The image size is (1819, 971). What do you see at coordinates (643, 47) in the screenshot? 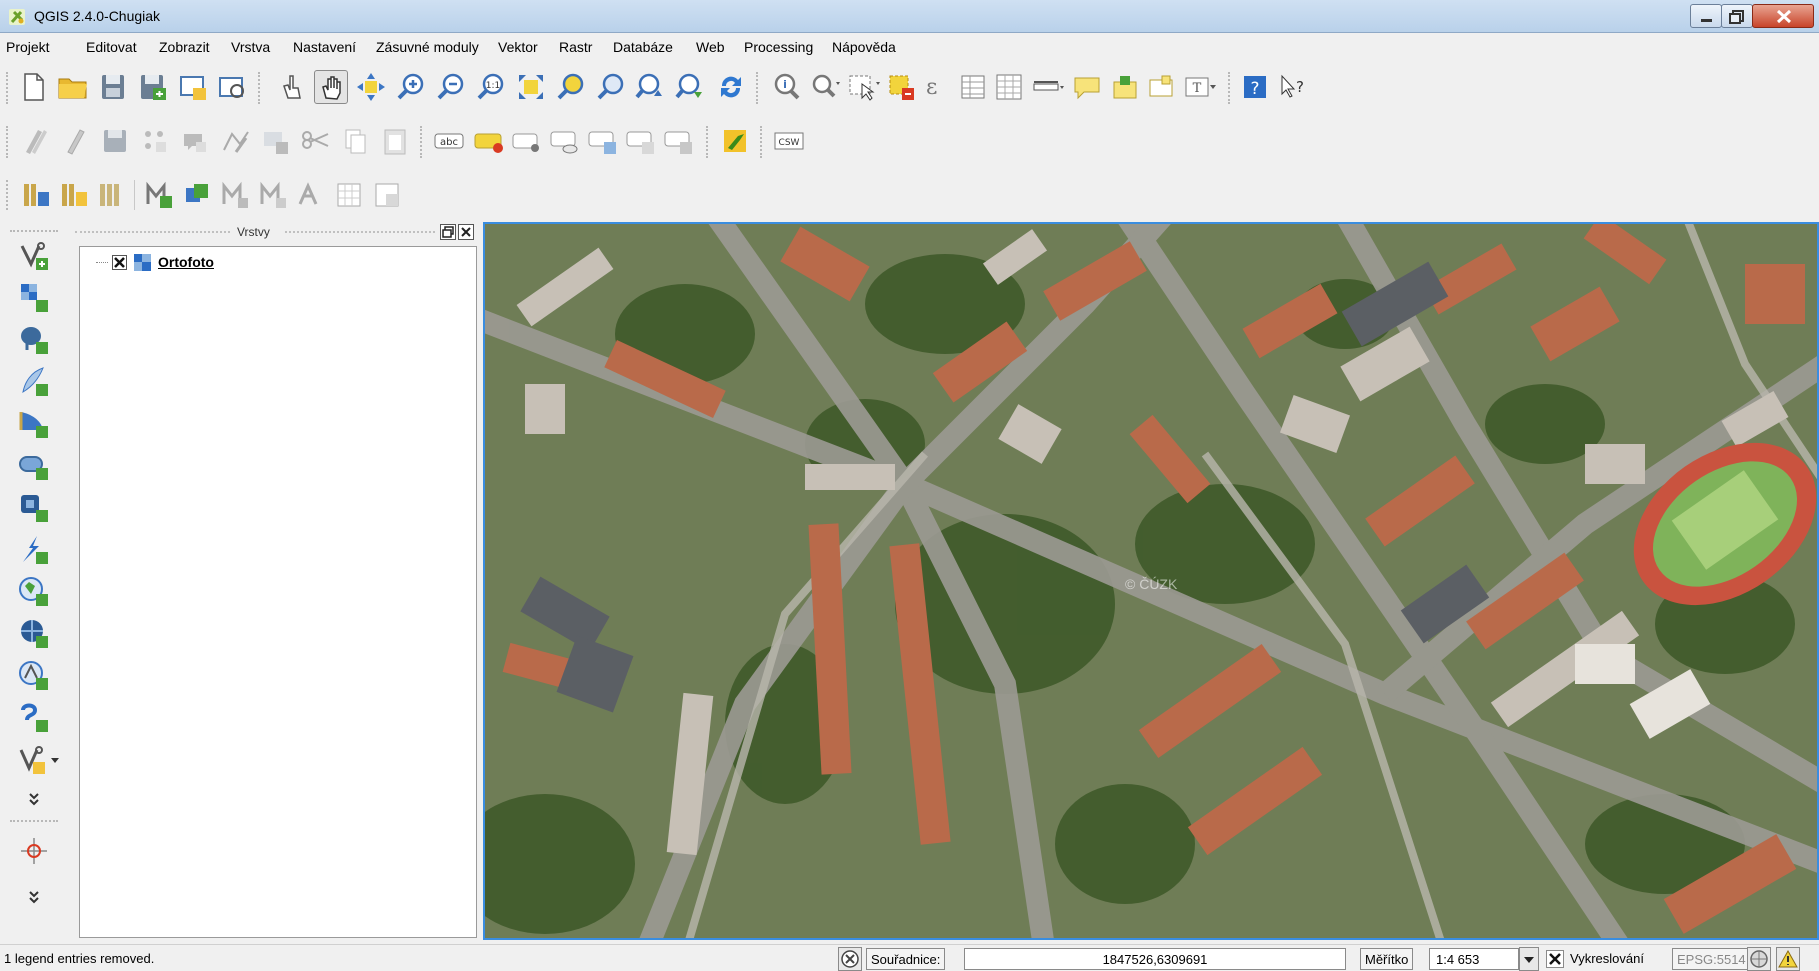
I see `menu-databaze: Databáze` at bounding box center [643, 47].